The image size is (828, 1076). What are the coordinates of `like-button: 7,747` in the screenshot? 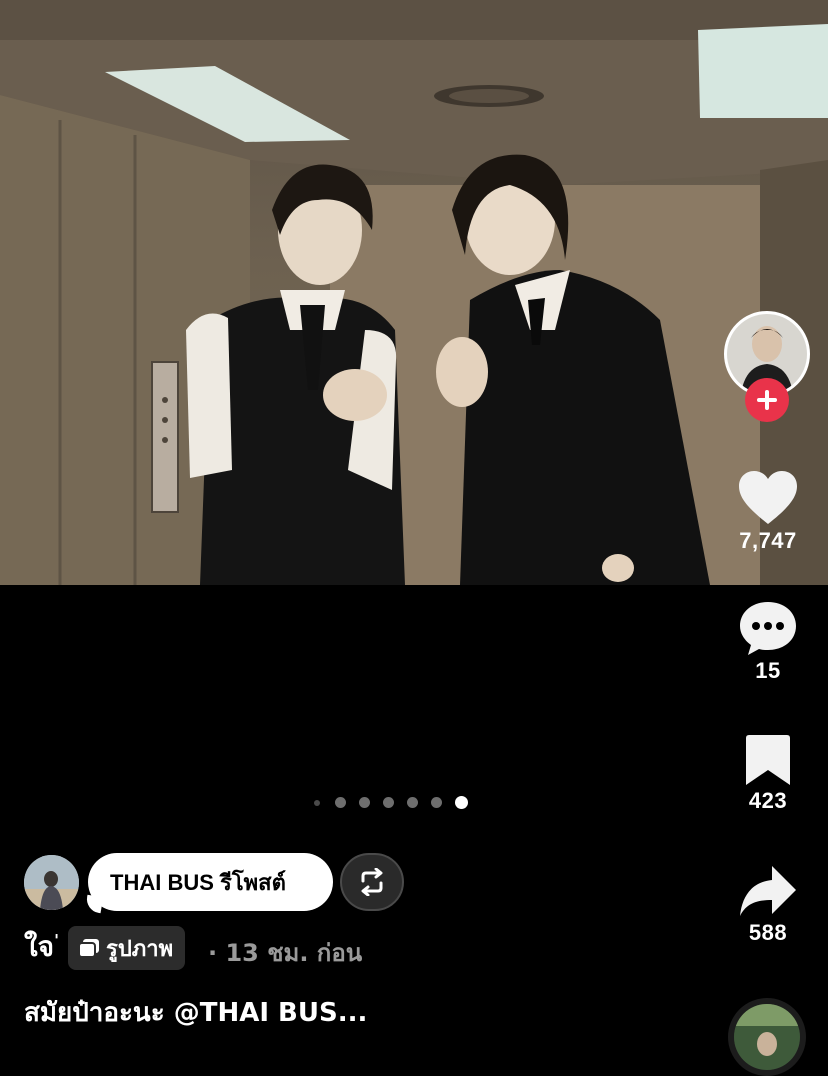 It's located at (768, 512).